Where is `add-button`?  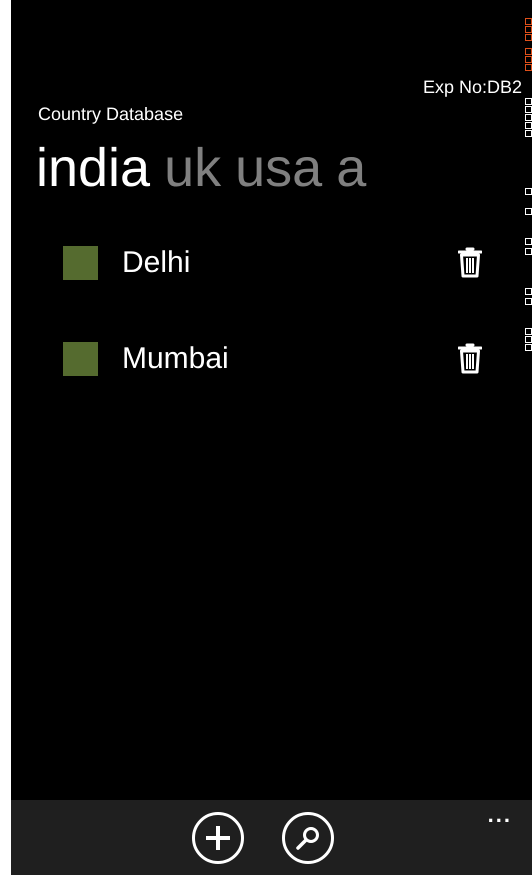
add-button is located at coordinates (218, 838).